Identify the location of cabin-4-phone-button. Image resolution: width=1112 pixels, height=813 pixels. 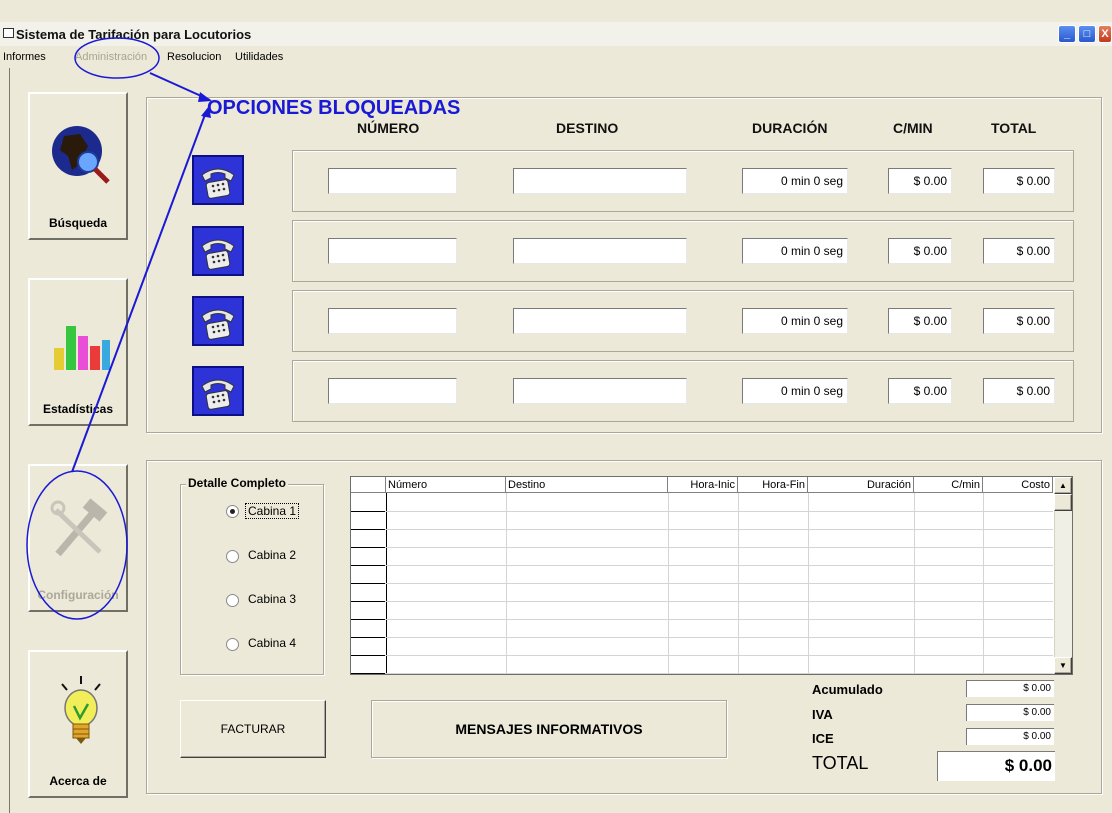
(218, 391).